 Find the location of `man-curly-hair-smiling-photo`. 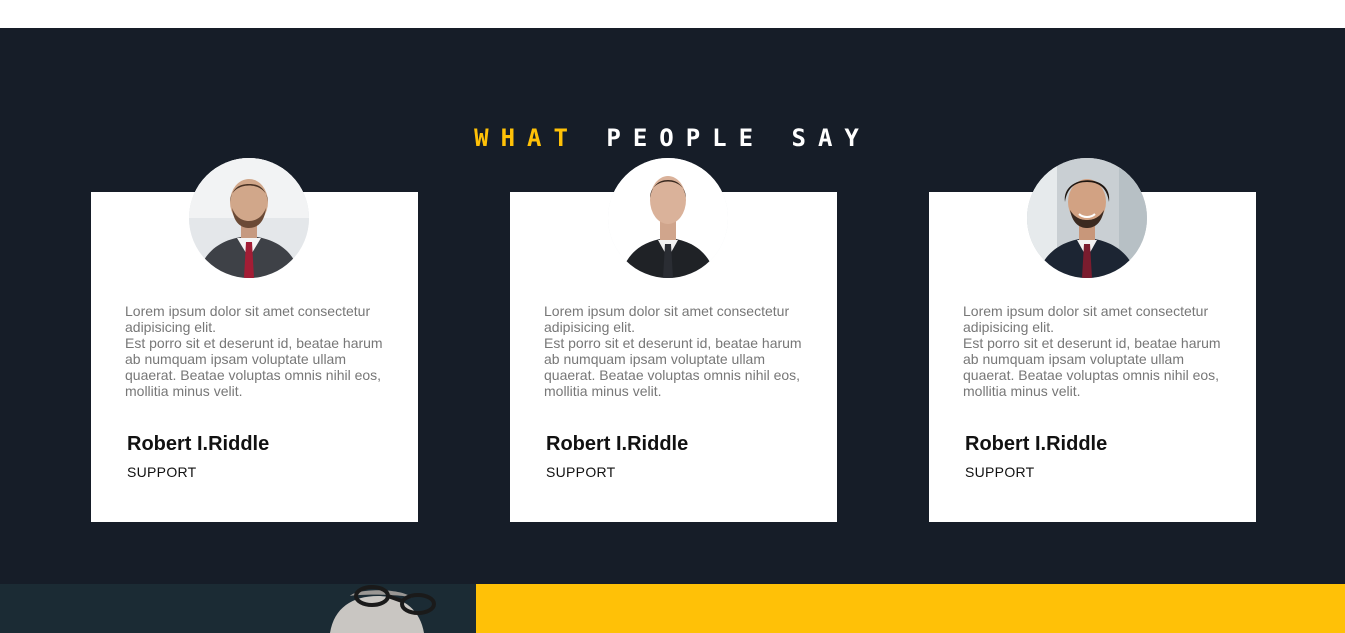

man-curly-hair-smiling-photo is located at coordinates (1087, 218).